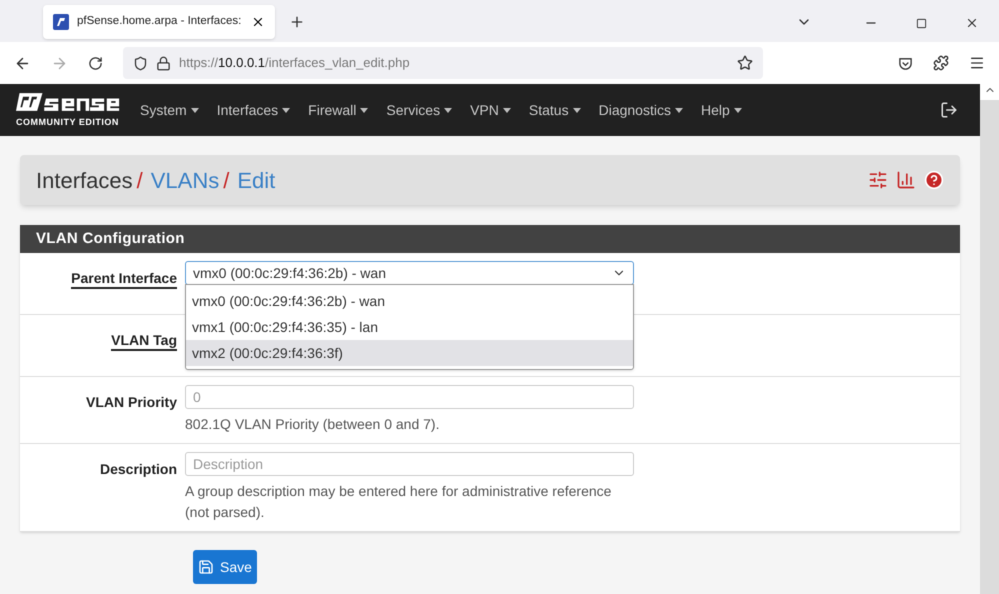 The image size is (999, 594). Describe the element at coordinates (131, 403) in the screenshot. I see `field-label: VLAN Priority` at that location.